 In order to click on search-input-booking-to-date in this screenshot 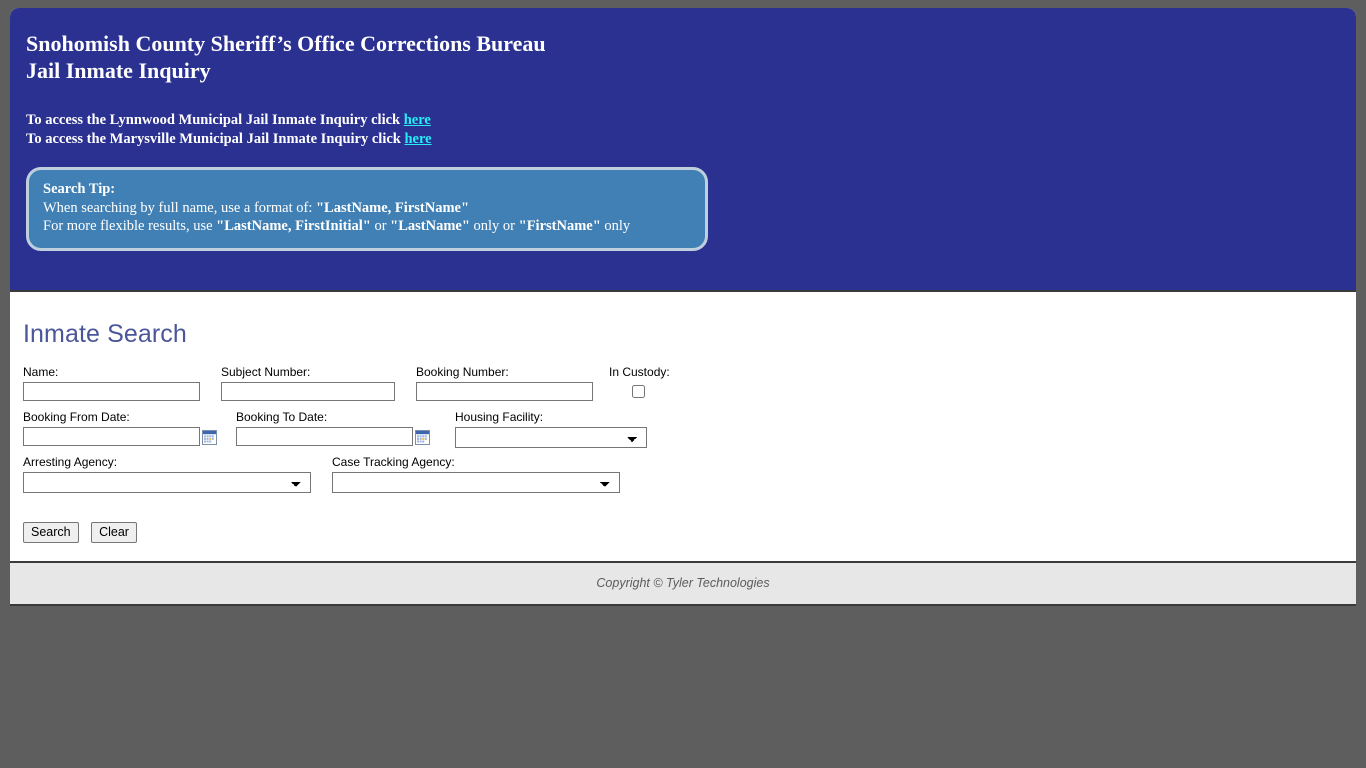, I will do `click(324, 436)`.